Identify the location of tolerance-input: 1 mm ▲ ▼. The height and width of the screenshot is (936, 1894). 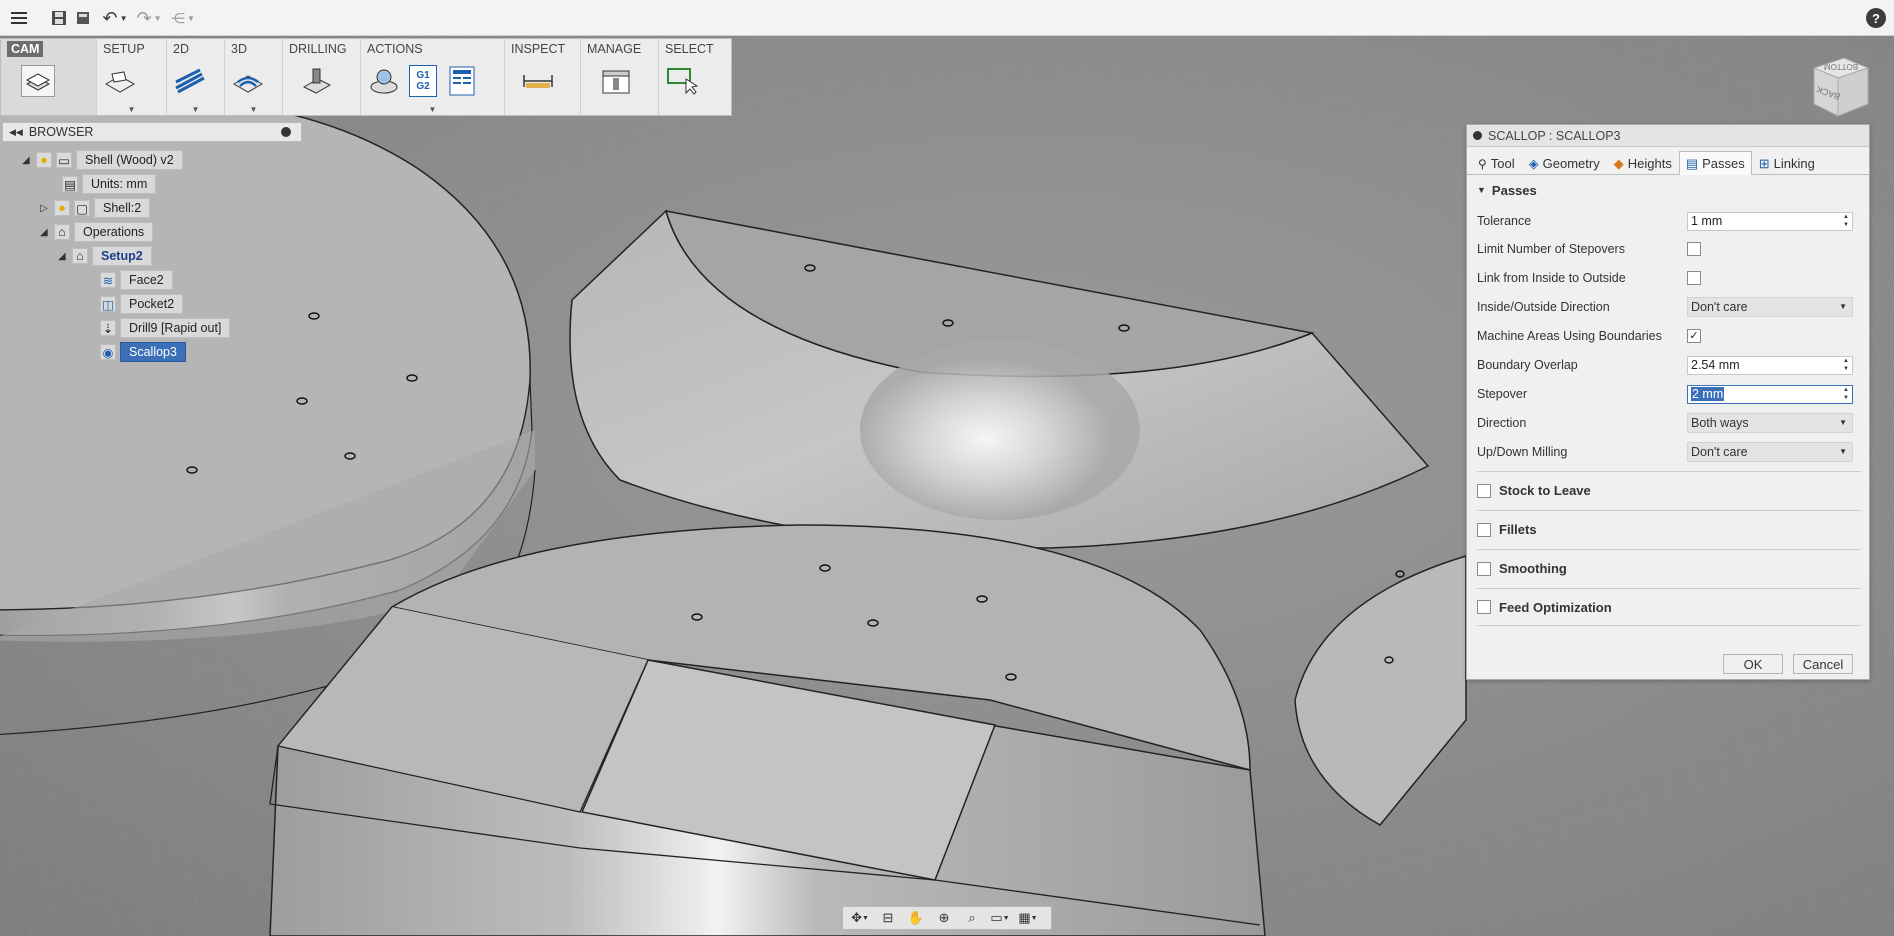
(1770, 221).